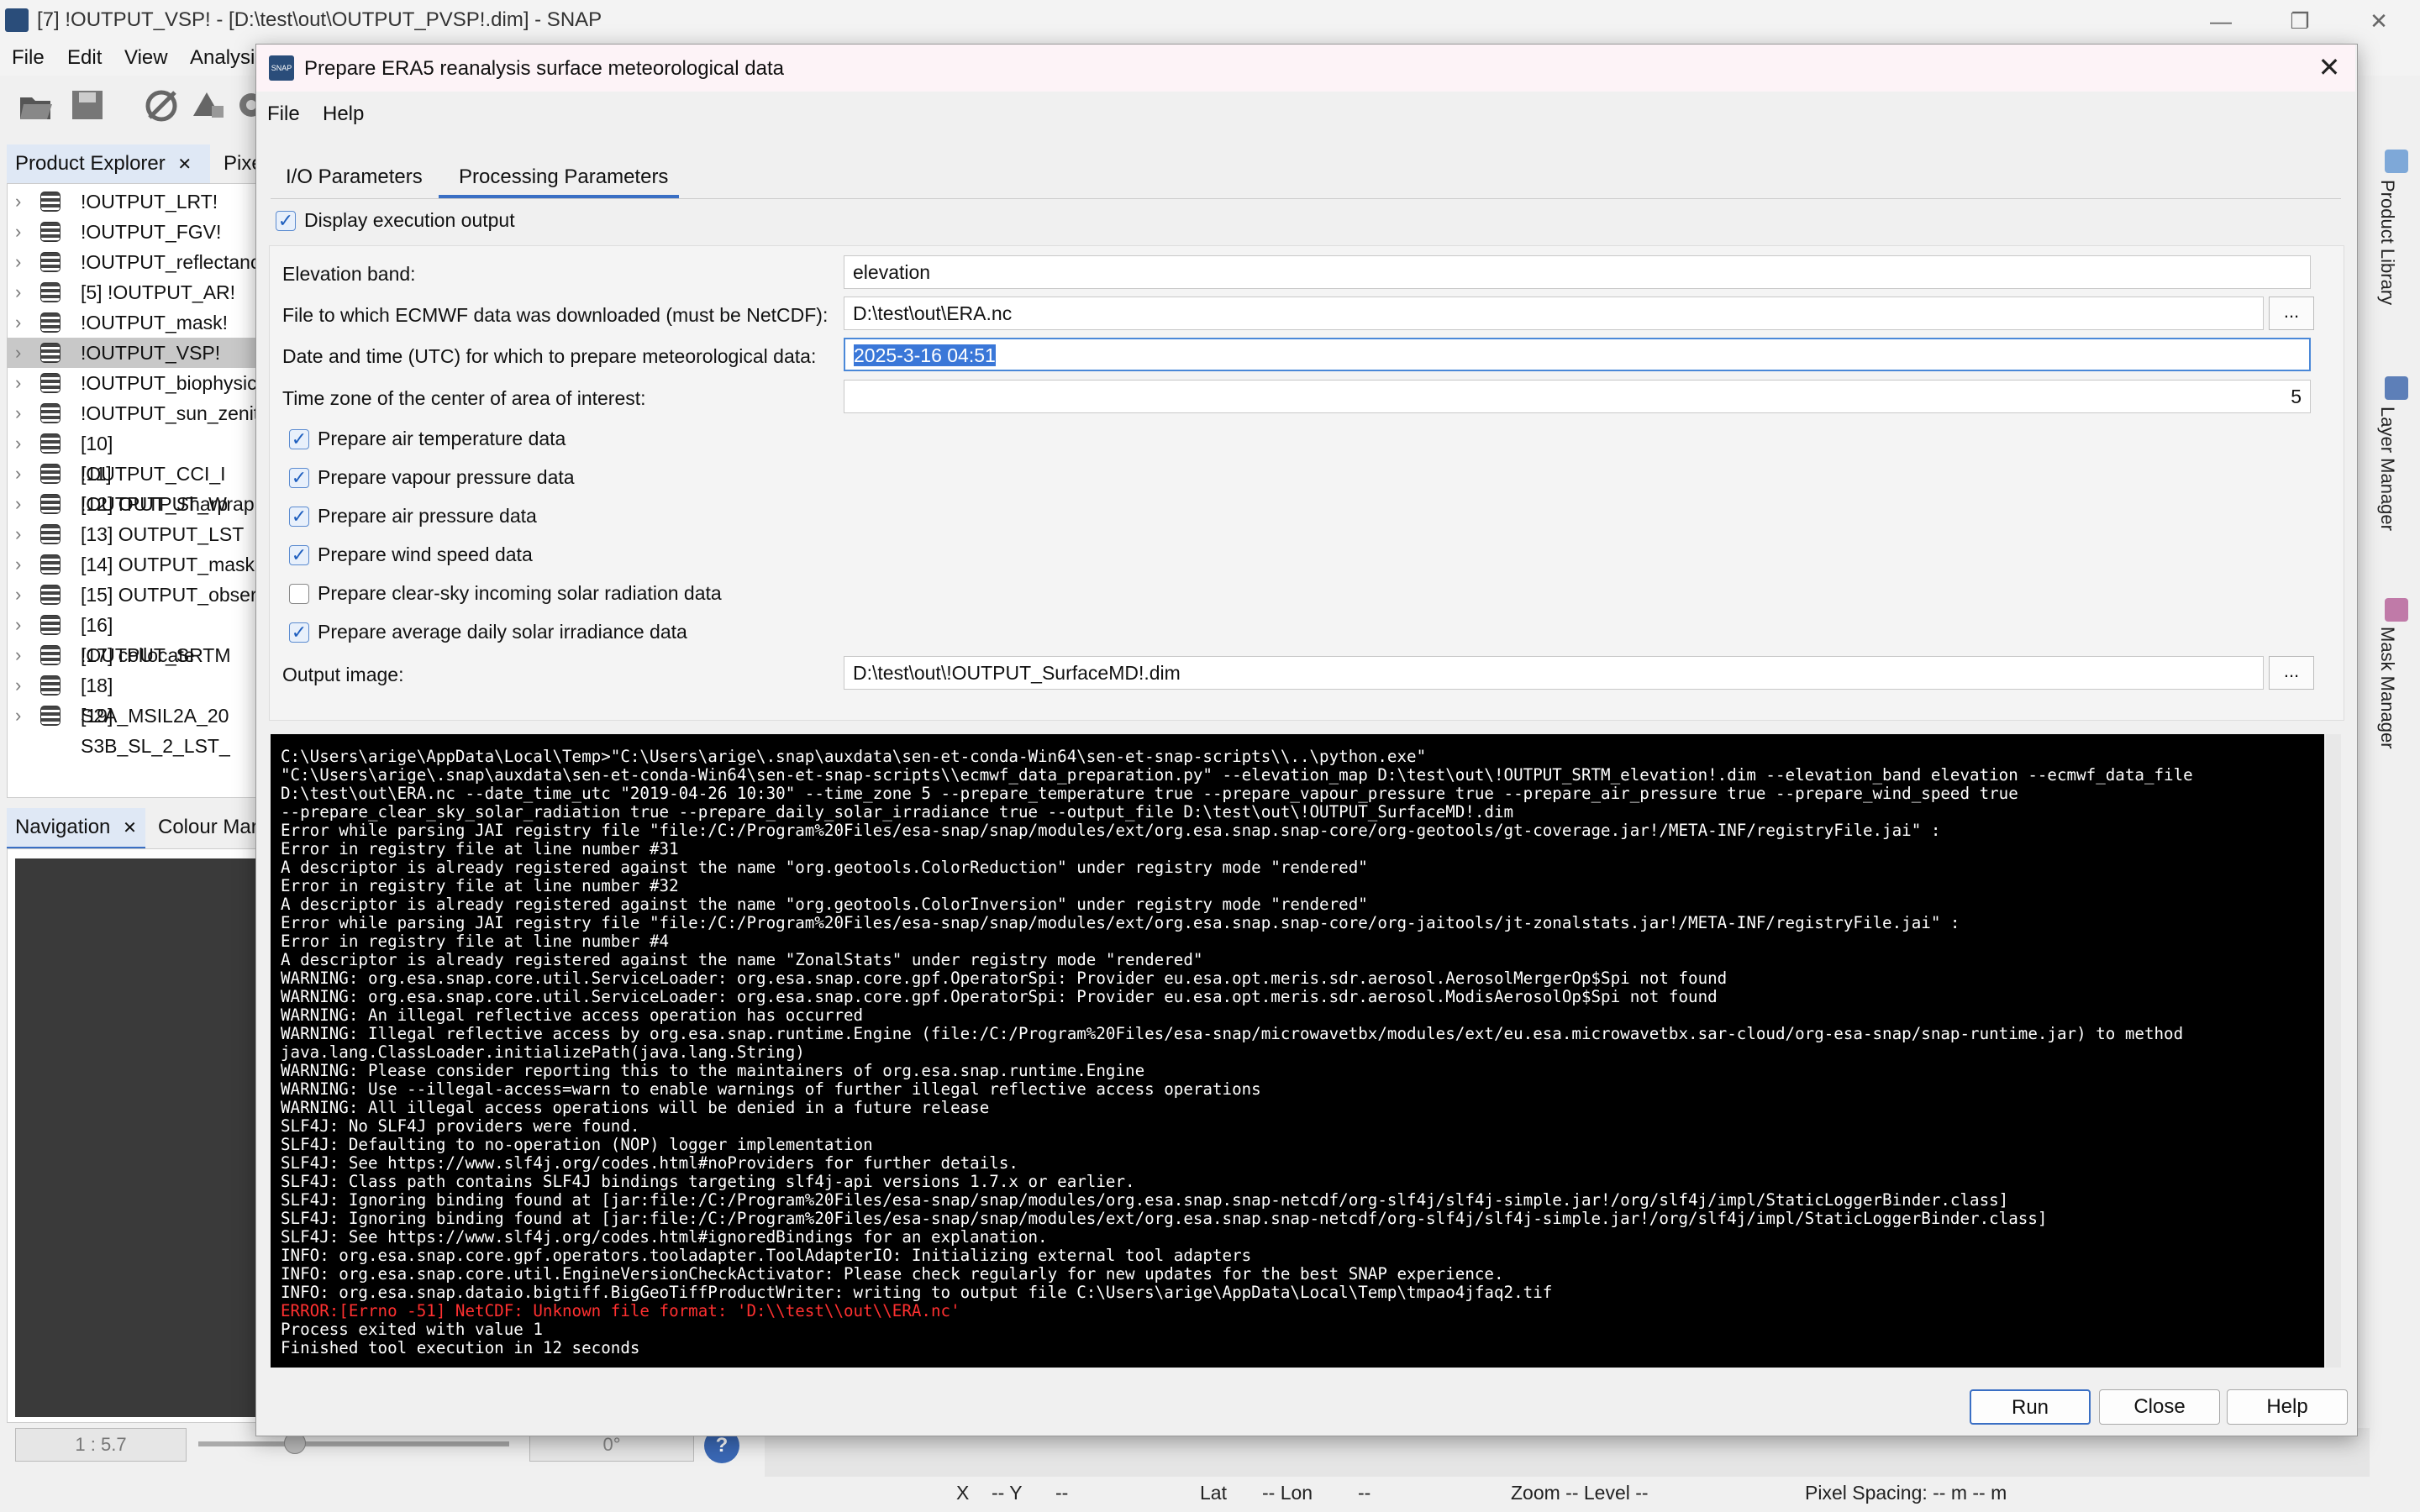 The width and height of the screenshot is (2420, 1512). Describe the element at coordinates (133, 729) in the screenshot. I see `product-row: › [19] S3B_SL_2_LST_` at that location.